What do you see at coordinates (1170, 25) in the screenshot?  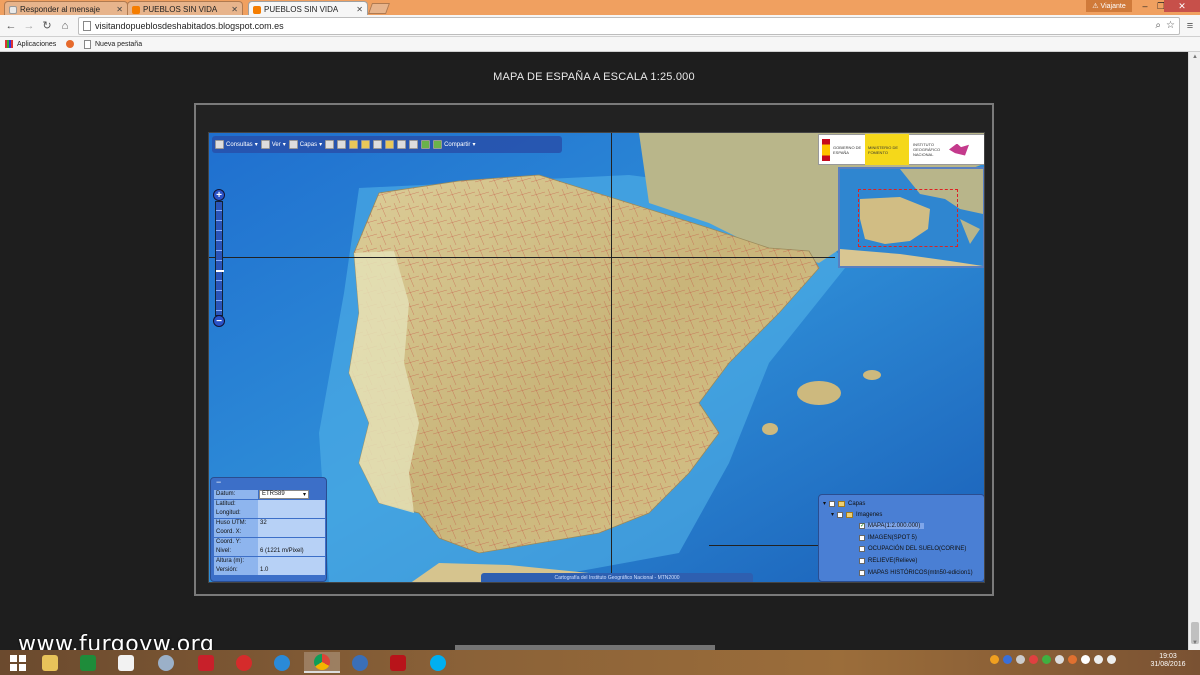 I see `star-icon: ☆` at bounding box center [1170, 25].